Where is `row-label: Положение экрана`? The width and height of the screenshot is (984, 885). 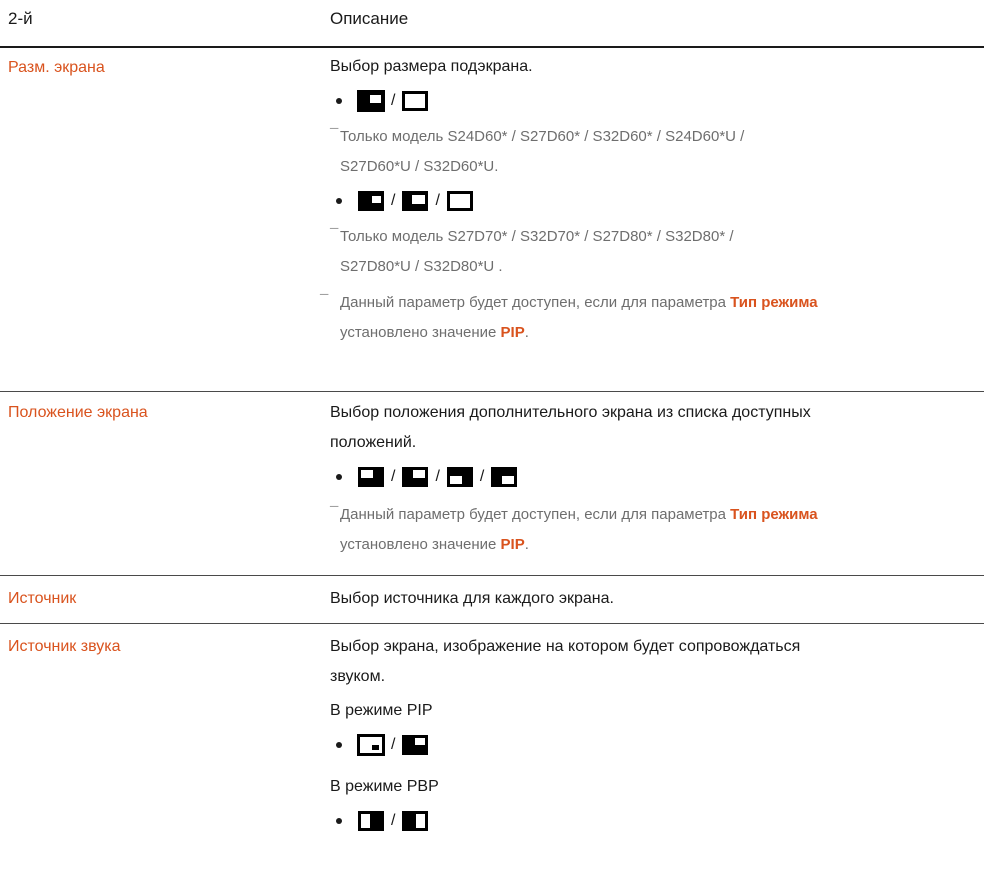
row-label: Положение экрана is located at coordinates (78, 412).